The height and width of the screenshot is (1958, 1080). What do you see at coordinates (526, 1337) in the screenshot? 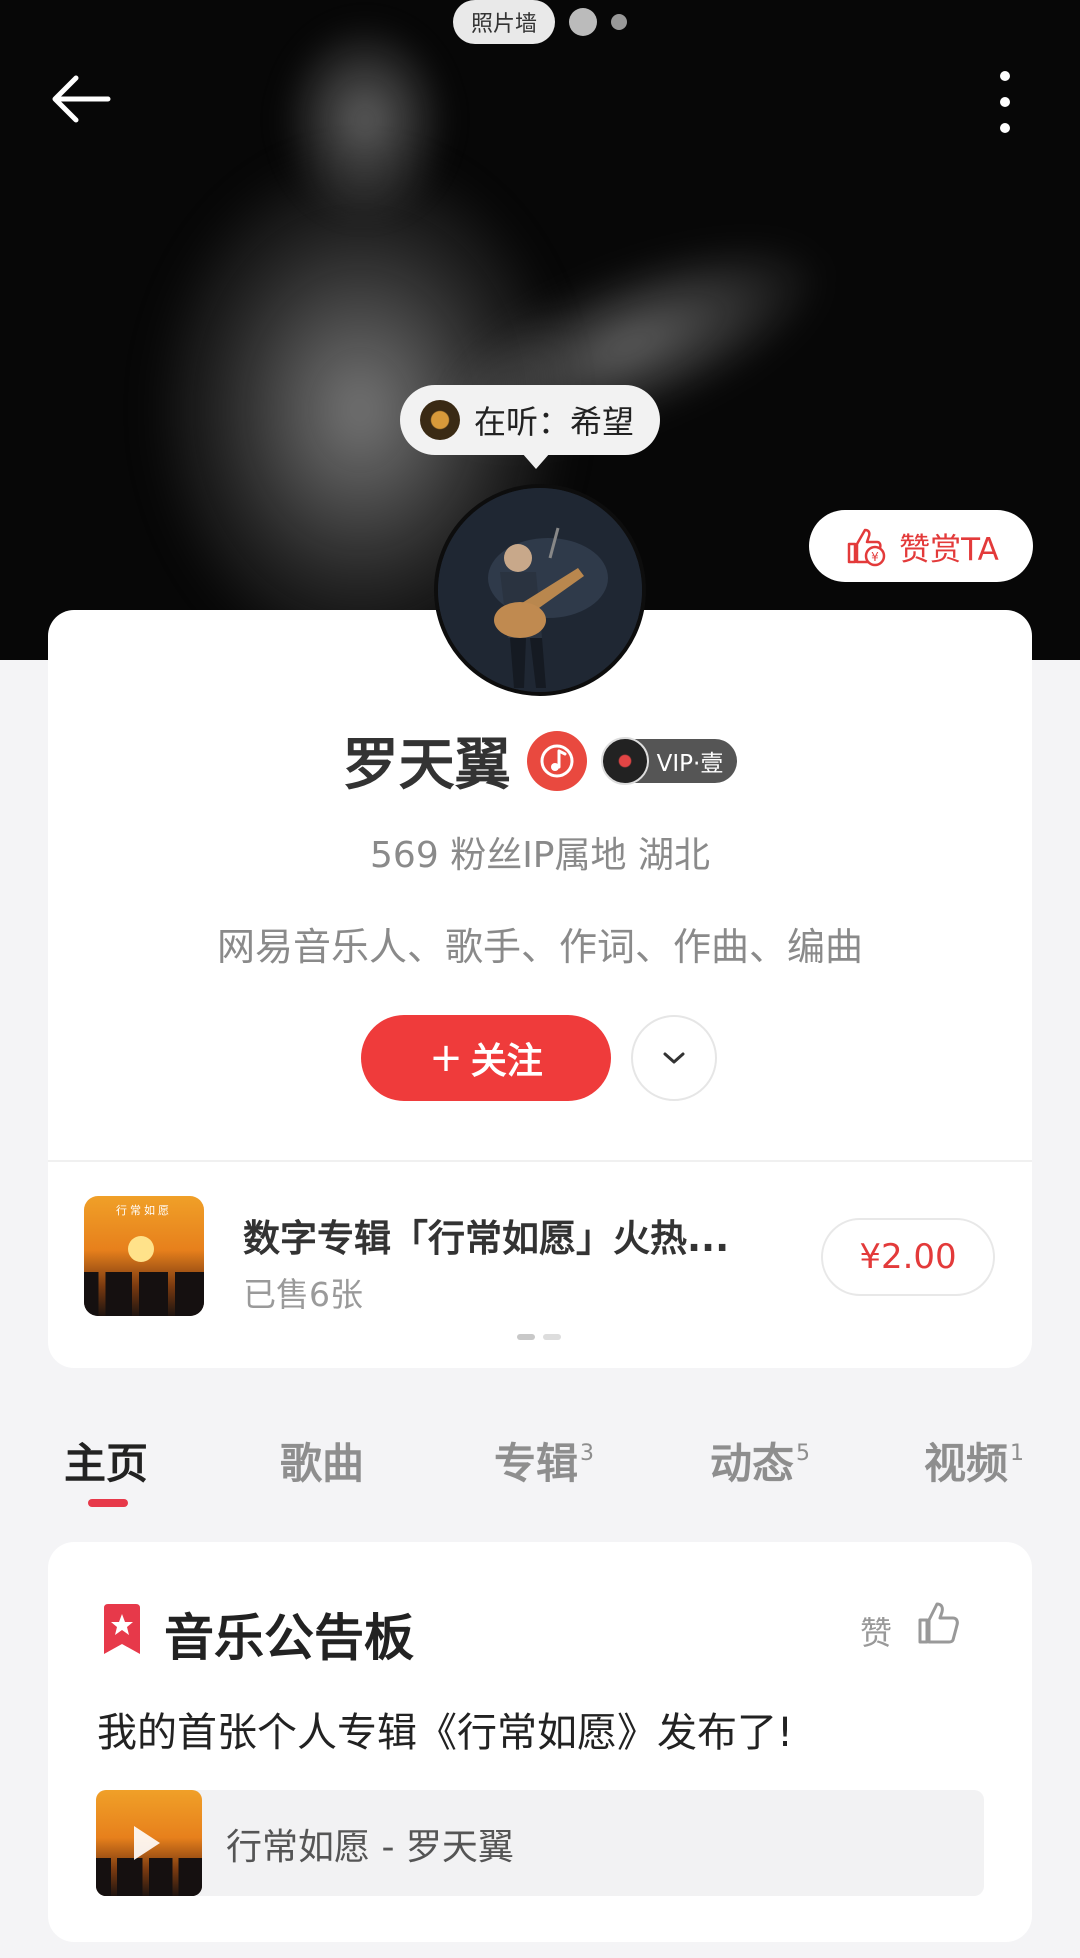
I see `carousel-dot-active` at bounding box center [526, 1337].